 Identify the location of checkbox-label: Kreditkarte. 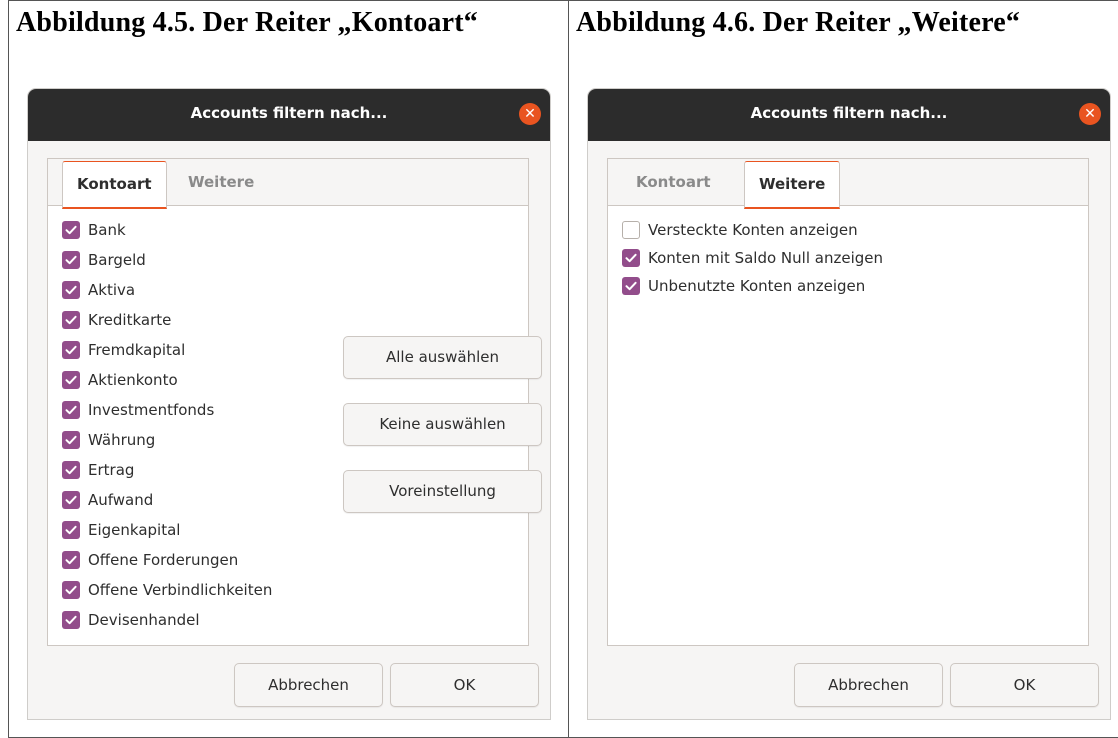
(130, 320).